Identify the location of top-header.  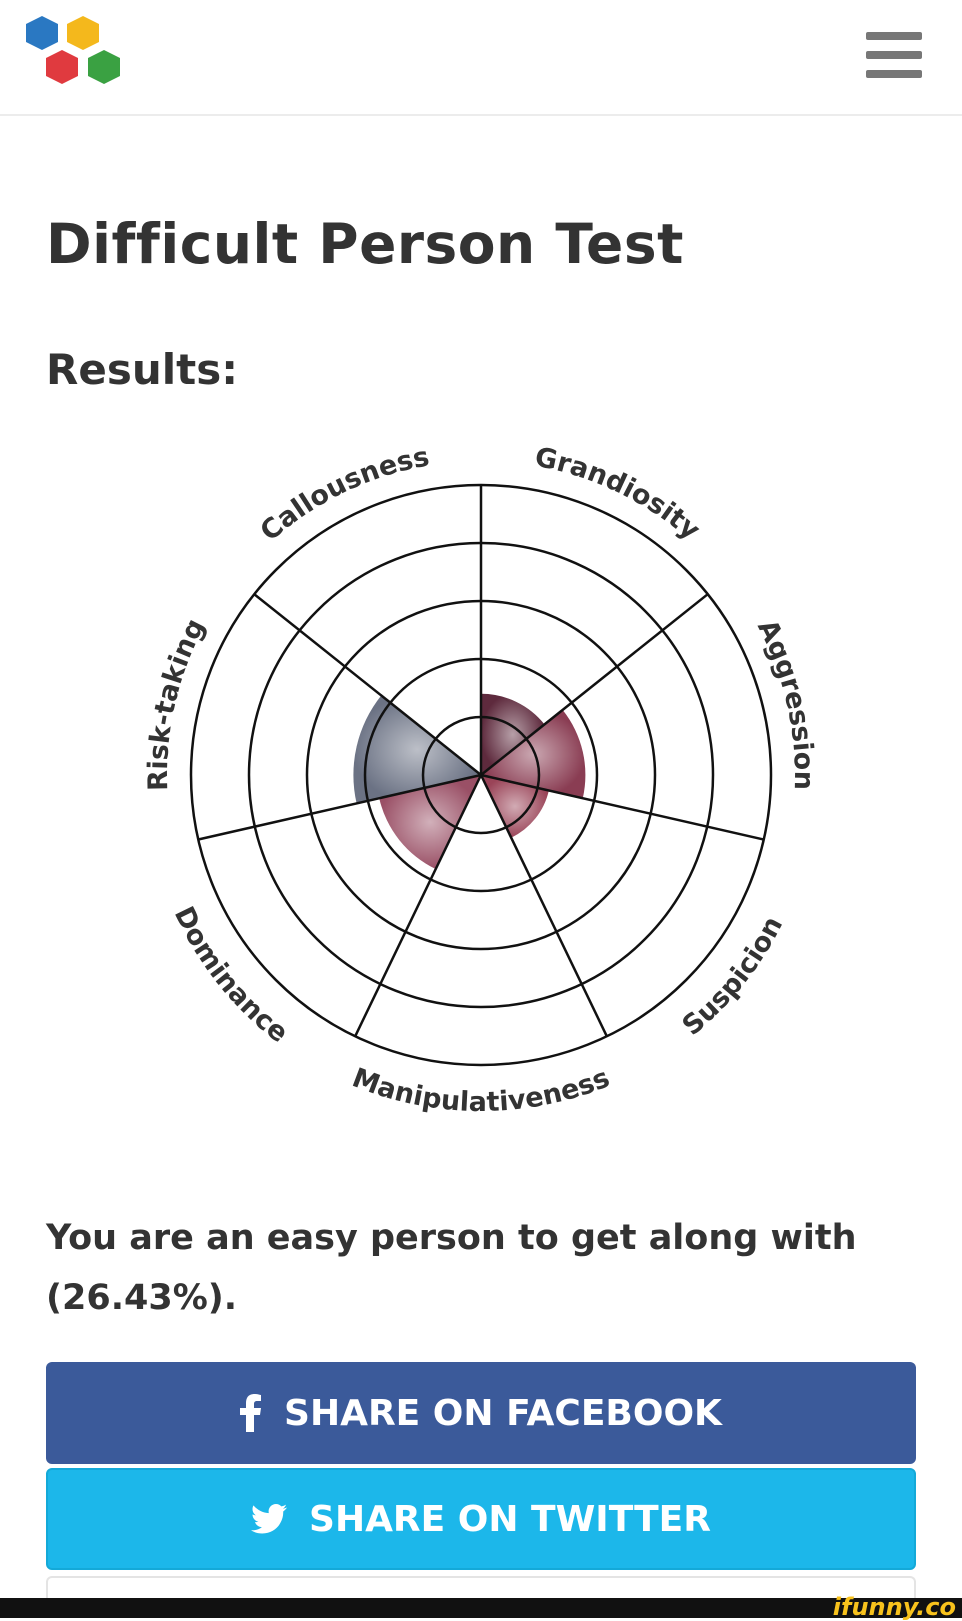
(481, 58).